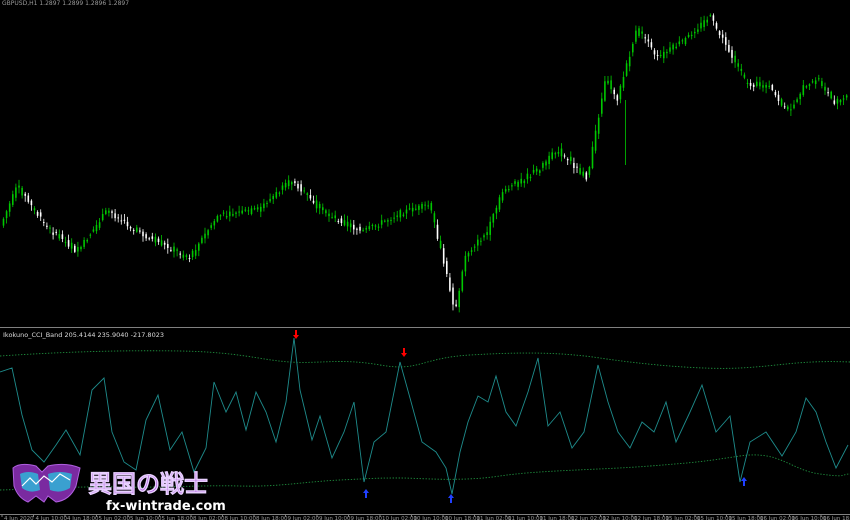 The height and width of the screenshot is (520, 850). I want to click on time-label: 5 Jun 10:00, so click(146, 518).